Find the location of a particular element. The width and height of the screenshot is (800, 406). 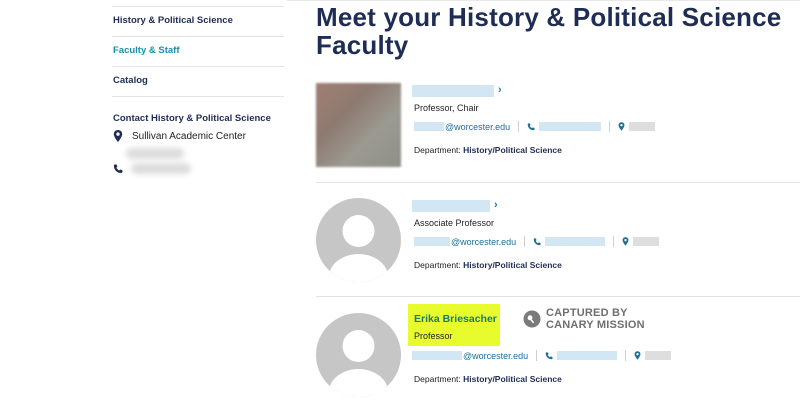

watermark: CAPTURED BY CANARY MISSION is located at coordinates (584, 319).